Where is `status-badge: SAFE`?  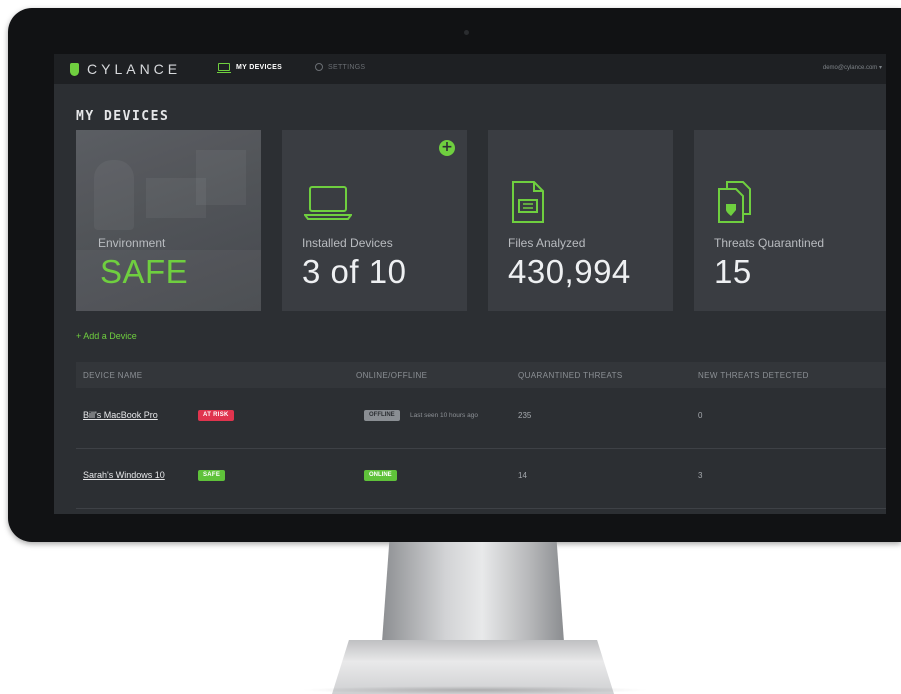 status-badge: SAFE is located at coordinates (212, 475).